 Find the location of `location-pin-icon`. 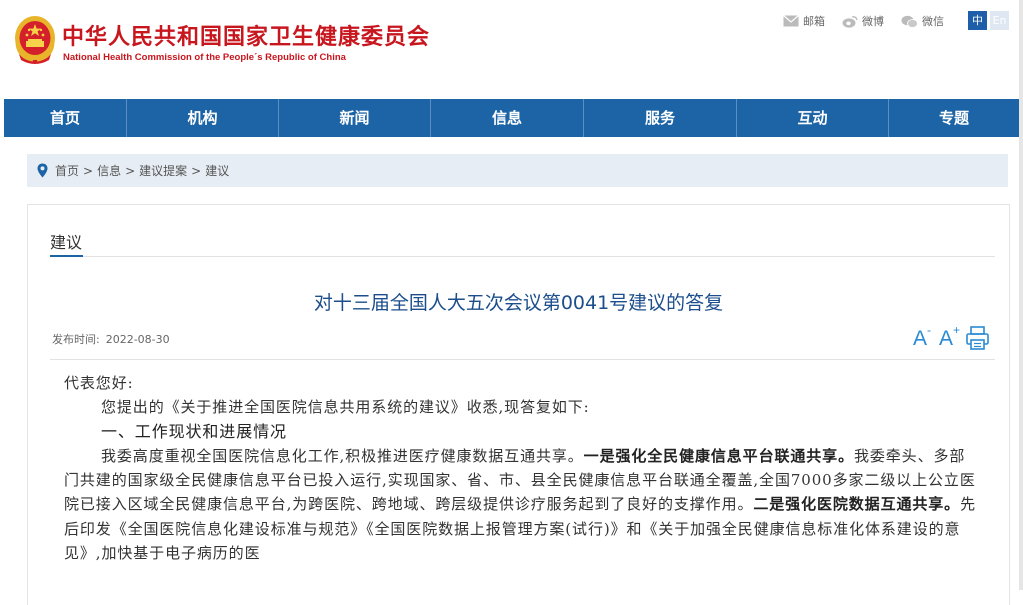

location-pin-icon is located at coordinates (42, 170).